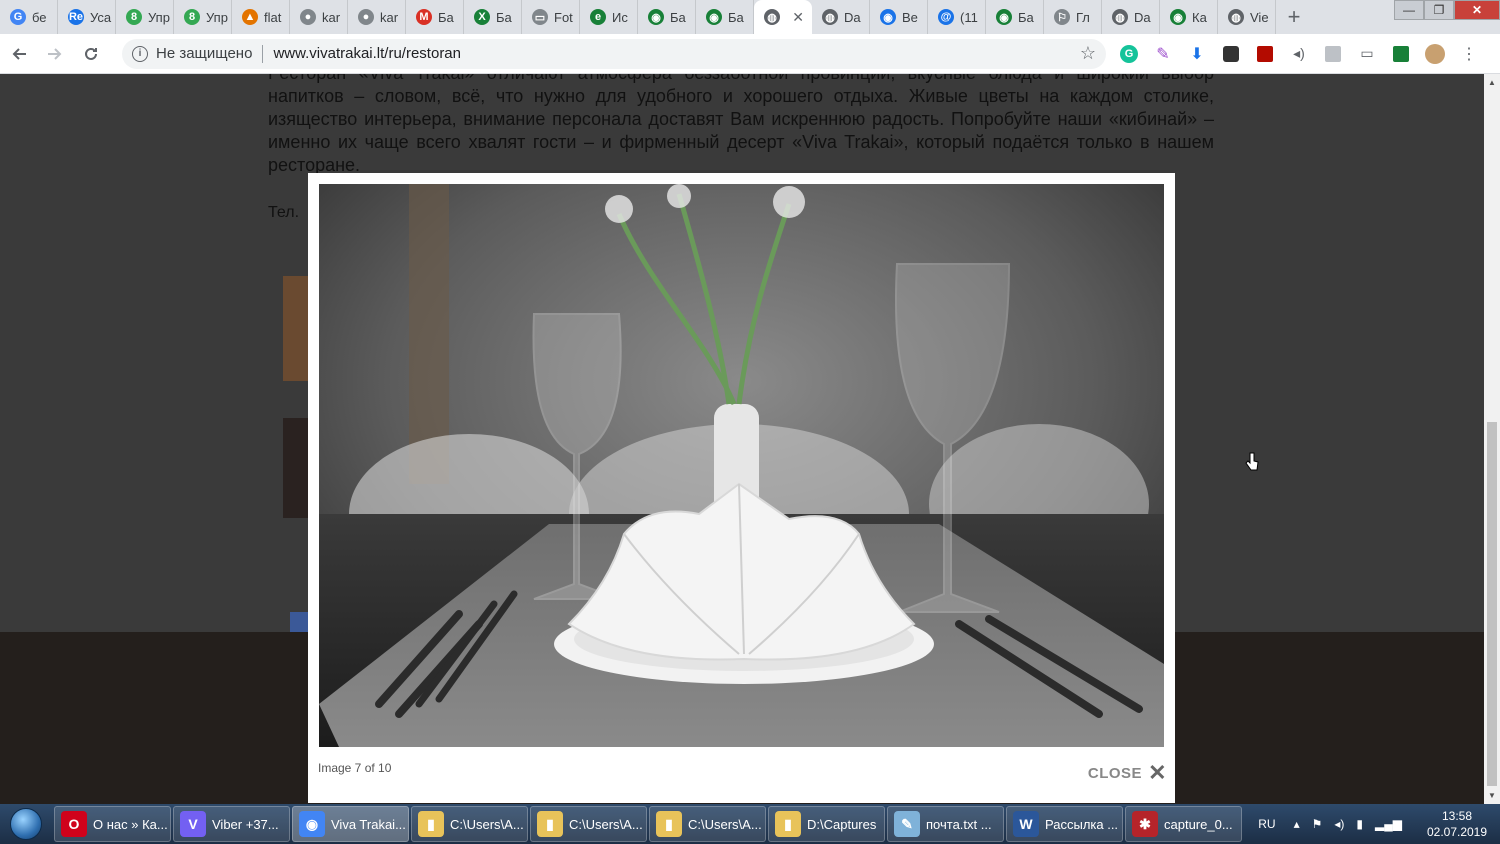 This screenshot has width=1500, height=844. Describe the element at coordinates (1142, 17) in the screenshot. I see `tab-label: Da` at that location.